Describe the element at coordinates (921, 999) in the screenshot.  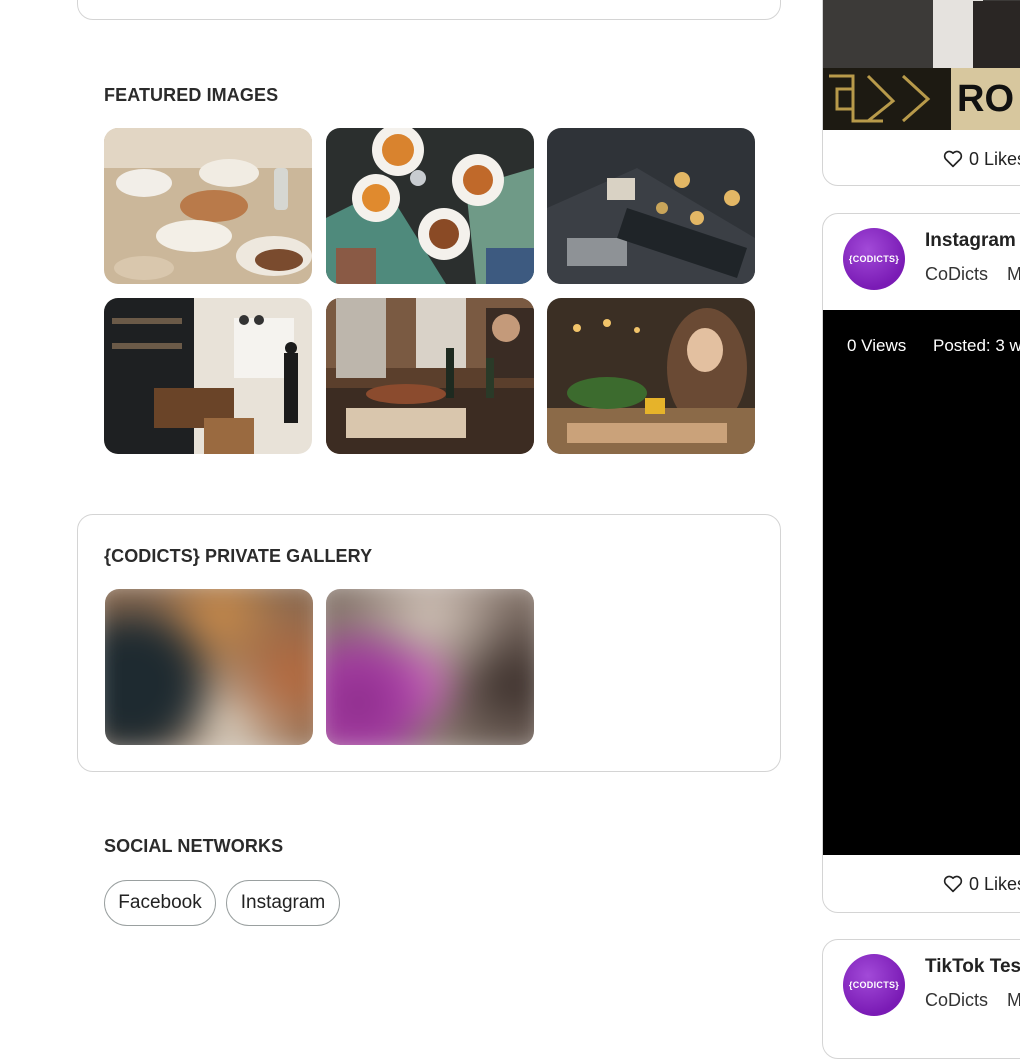
I see `post-card-3: {CODICTS} TikTok Test CoDicts M` at that location.